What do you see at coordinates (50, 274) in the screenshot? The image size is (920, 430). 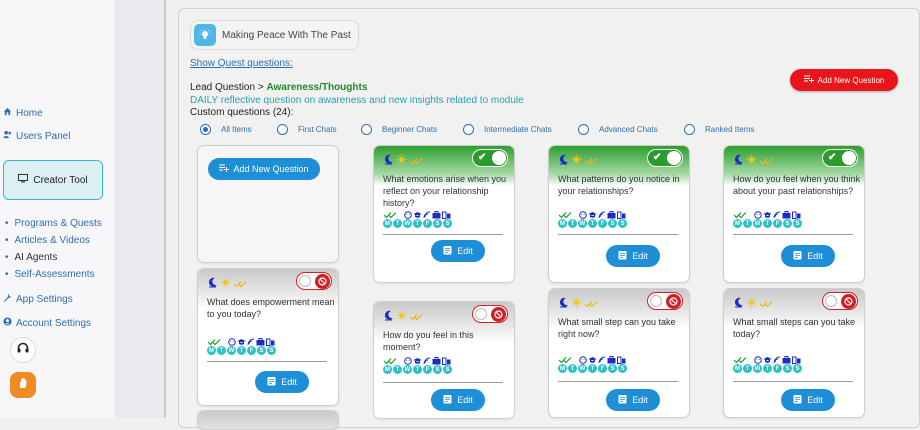 I see `nav-self-assessments: Self-Assessments` at bounding box center [50, 274].